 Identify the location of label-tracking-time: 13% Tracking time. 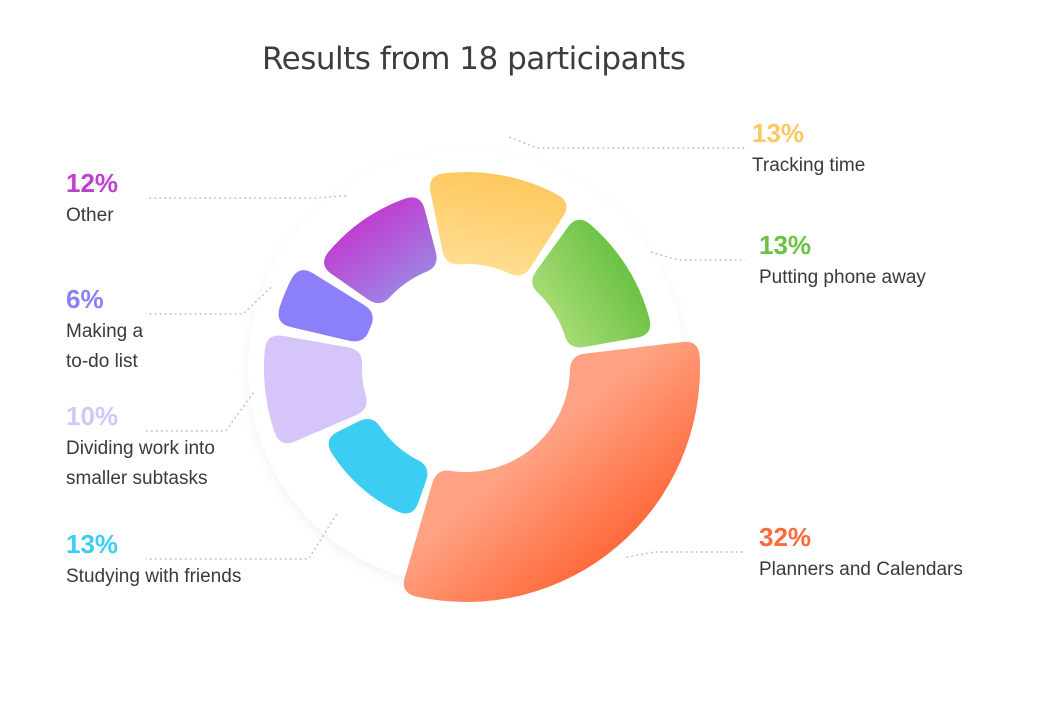
(872, 149).